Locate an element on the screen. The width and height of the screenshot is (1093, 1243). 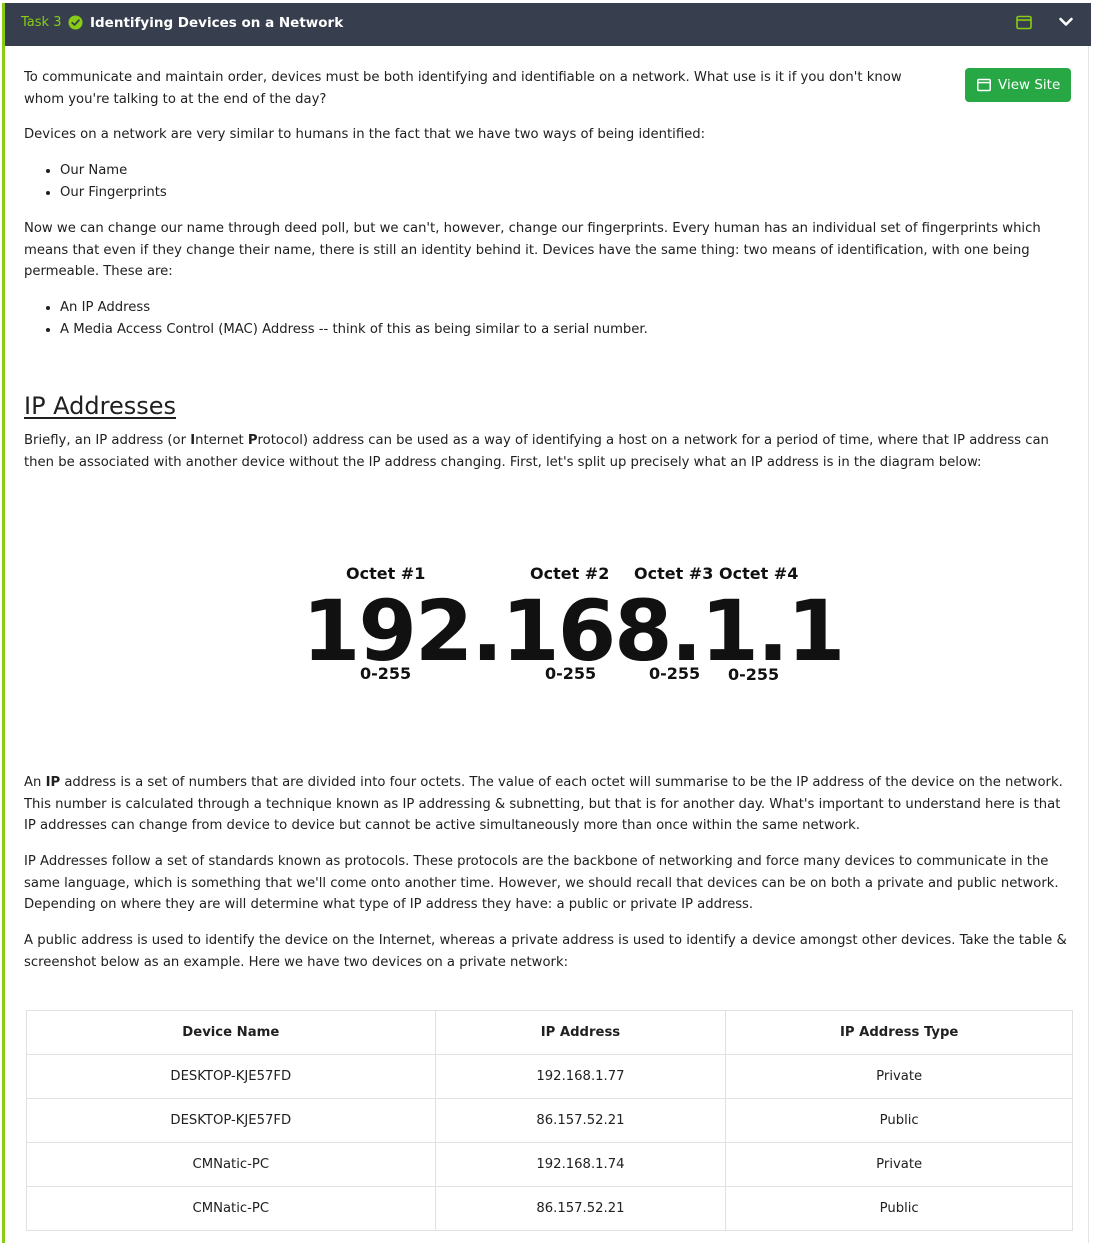
chevron-down-icon is located at coordinates (1066, 22).